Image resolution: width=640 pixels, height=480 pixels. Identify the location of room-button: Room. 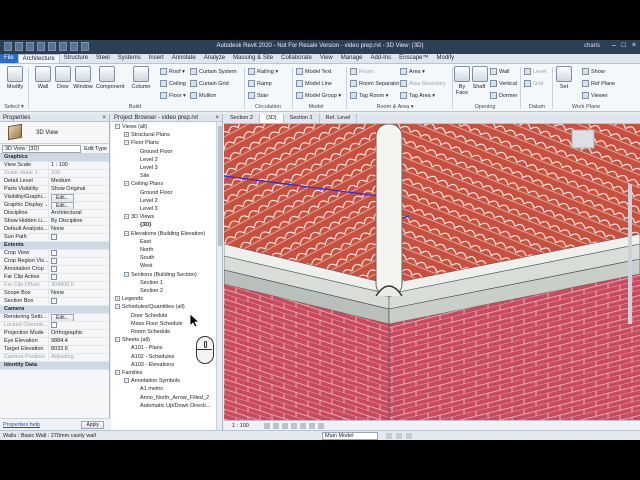
(362, 71).